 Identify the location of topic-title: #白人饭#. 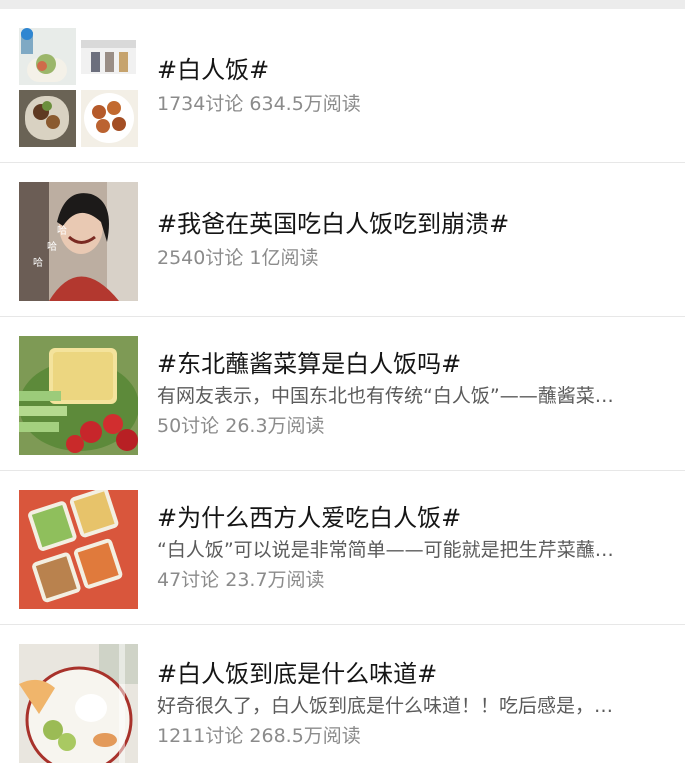
(410, 70).